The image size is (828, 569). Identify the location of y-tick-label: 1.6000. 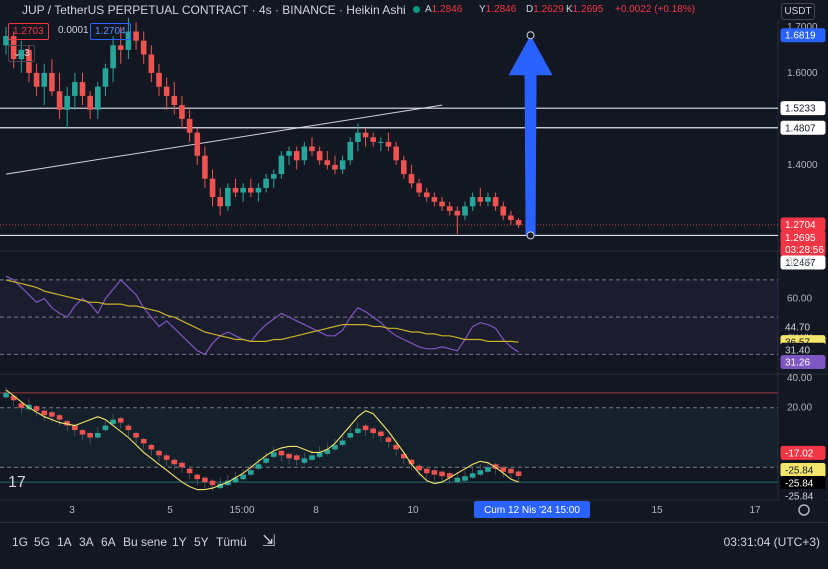
(802, 73).